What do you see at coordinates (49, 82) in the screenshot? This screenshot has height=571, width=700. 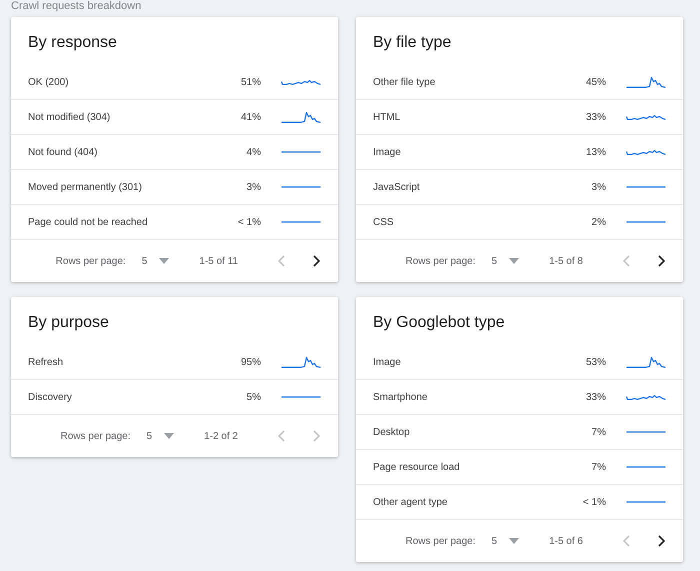 I see `category-label: OK (200)` at bounding box center [49, 82].